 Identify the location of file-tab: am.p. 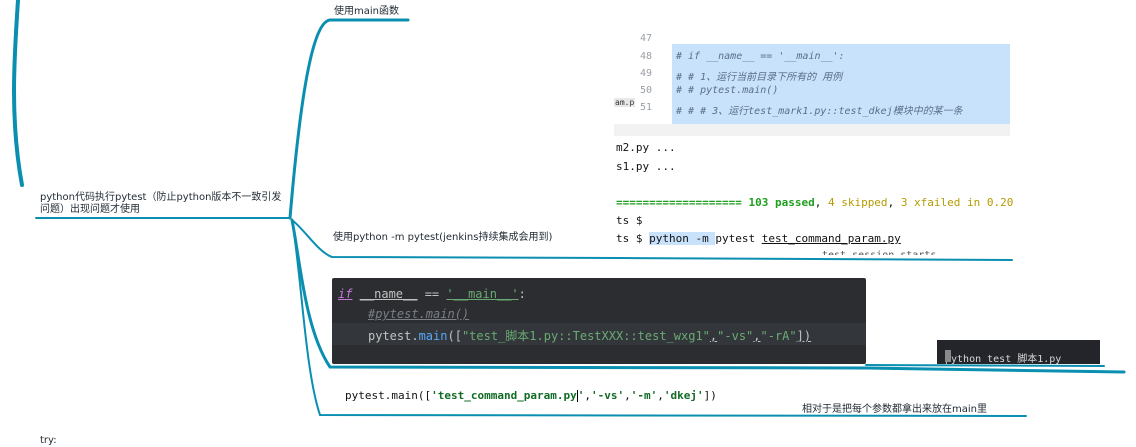
(625, 102).